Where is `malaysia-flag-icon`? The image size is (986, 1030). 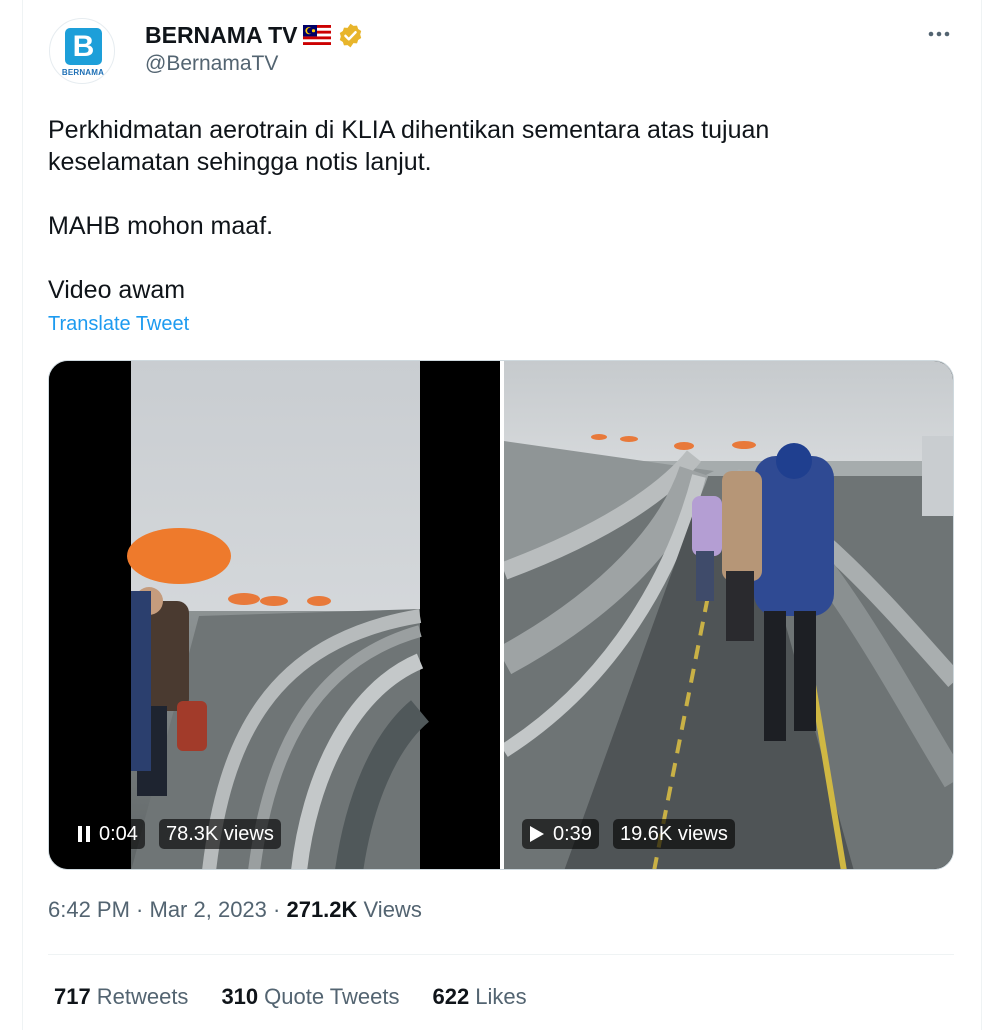 malaysia-flag-icon is located at coordinates (317, 35).